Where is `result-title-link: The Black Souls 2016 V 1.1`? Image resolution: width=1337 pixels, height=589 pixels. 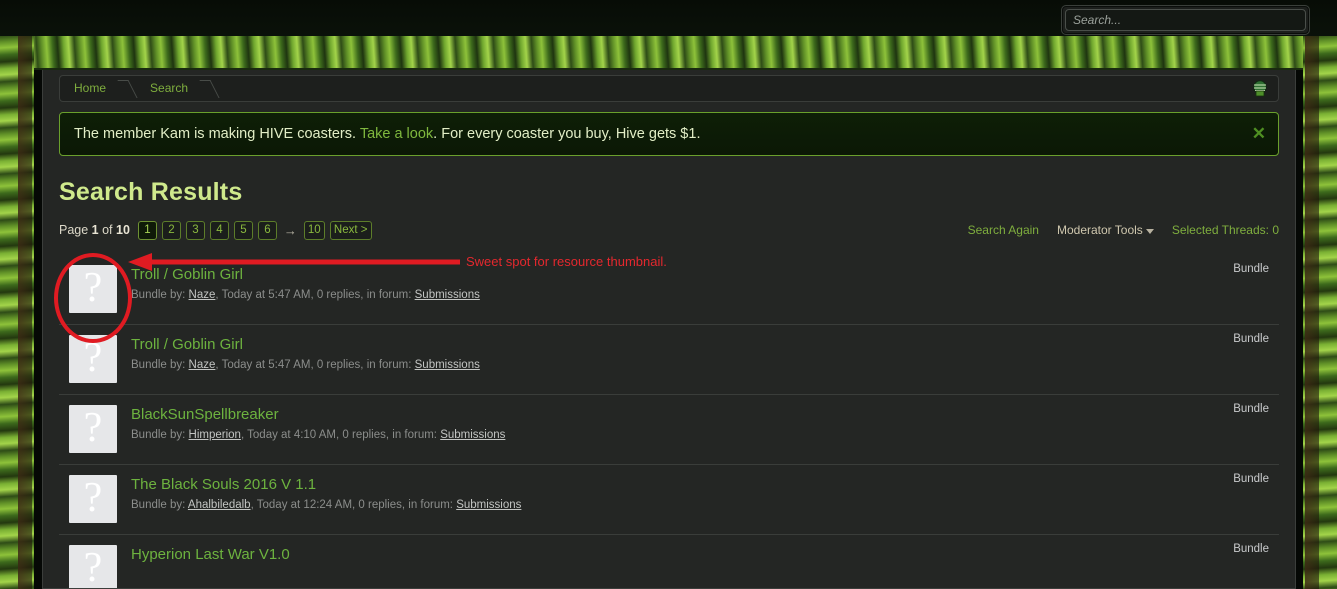 result-title-link: The Black Souls 2016 V 1.1 is located at coordinates (223, 484).